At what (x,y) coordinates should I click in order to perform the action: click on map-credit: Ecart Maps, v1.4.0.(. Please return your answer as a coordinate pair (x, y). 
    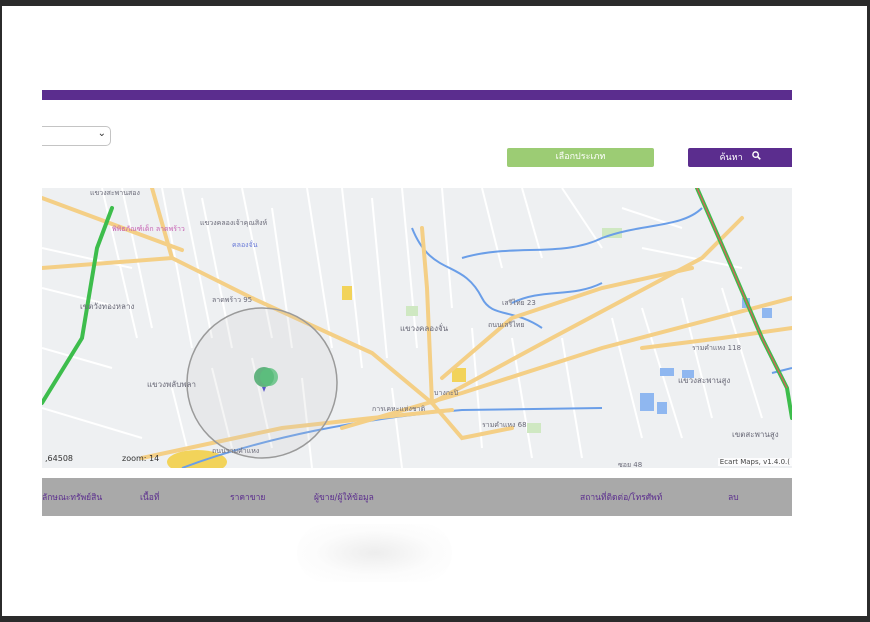
    Looking at the image, I should click on (754, 462).